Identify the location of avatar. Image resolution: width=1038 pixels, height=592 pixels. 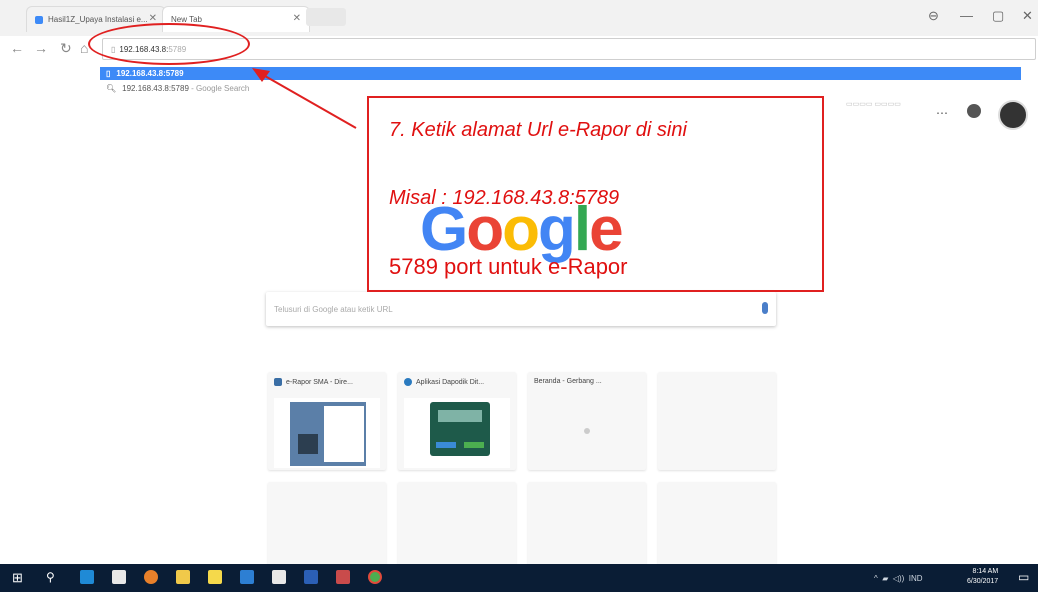
(1013, 115).